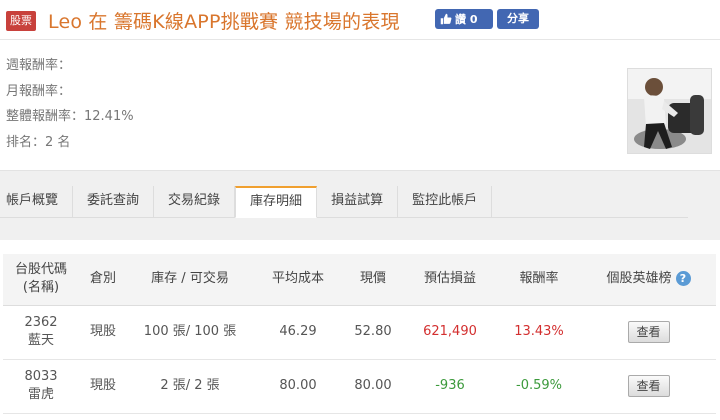  Describe the element at coordinates (539, 332) in the screenshot. I see `return-rate: 13.43%` at that location.